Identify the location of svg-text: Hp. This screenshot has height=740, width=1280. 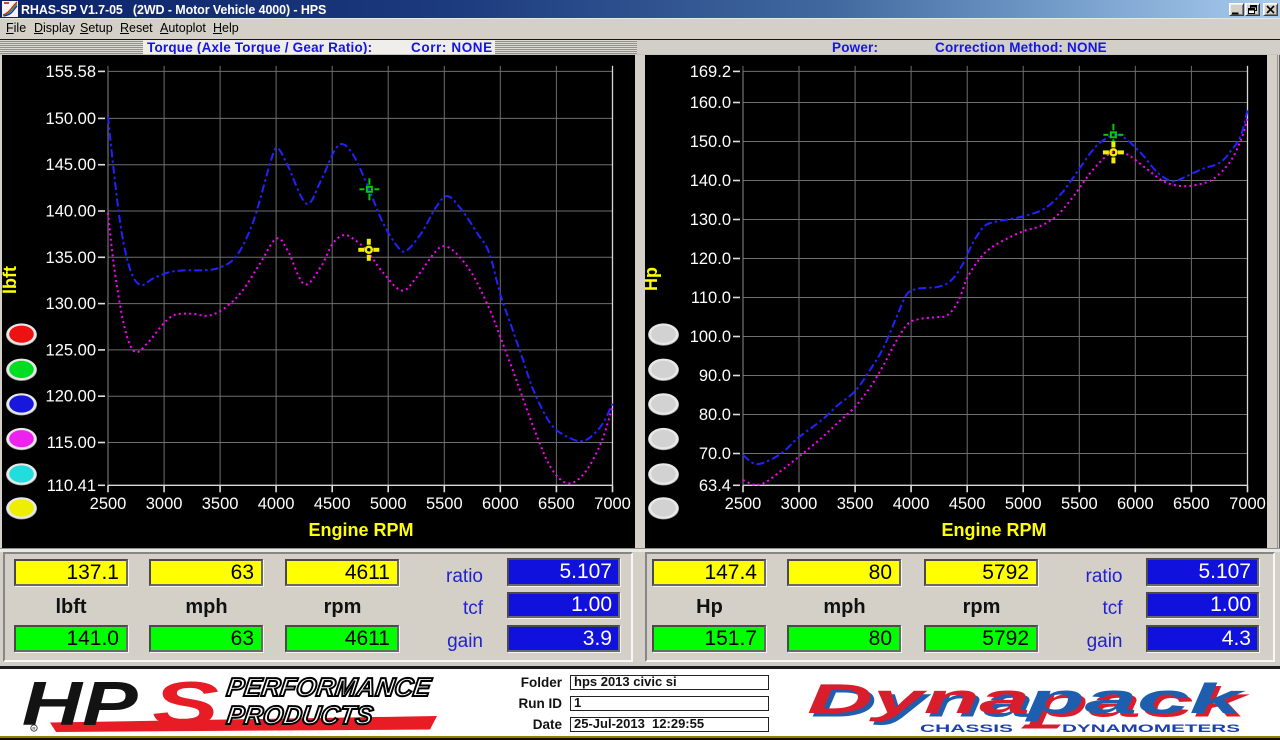
(653, 279).